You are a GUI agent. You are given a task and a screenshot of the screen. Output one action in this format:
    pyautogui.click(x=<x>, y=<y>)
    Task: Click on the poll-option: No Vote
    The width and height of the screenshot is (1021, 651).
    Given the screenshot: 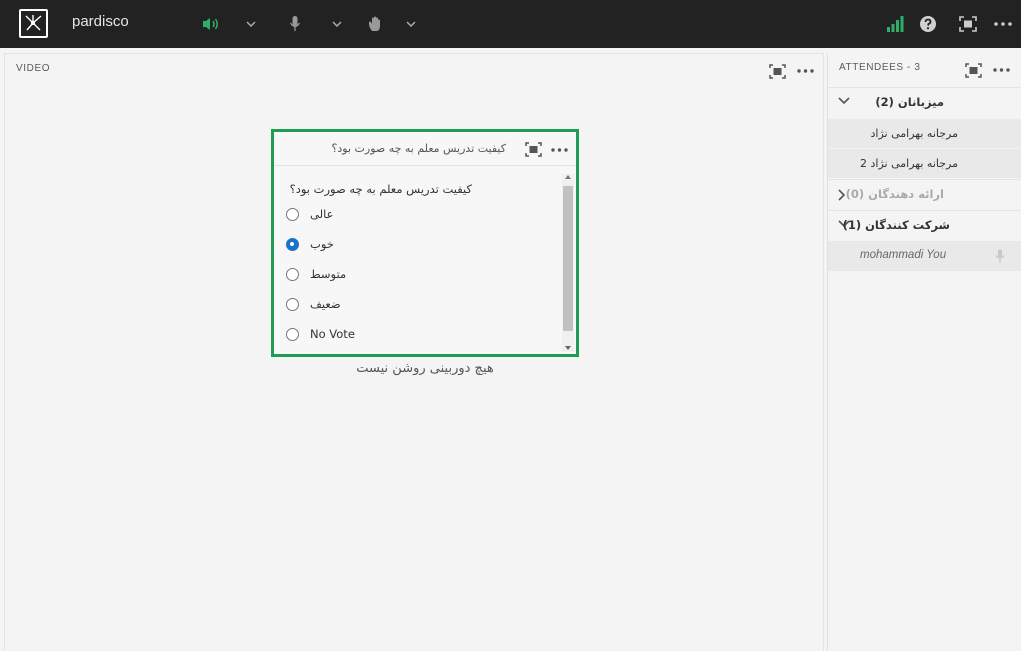 What is the action you would take?
    pyautogui.click(x=320, y=334)
    